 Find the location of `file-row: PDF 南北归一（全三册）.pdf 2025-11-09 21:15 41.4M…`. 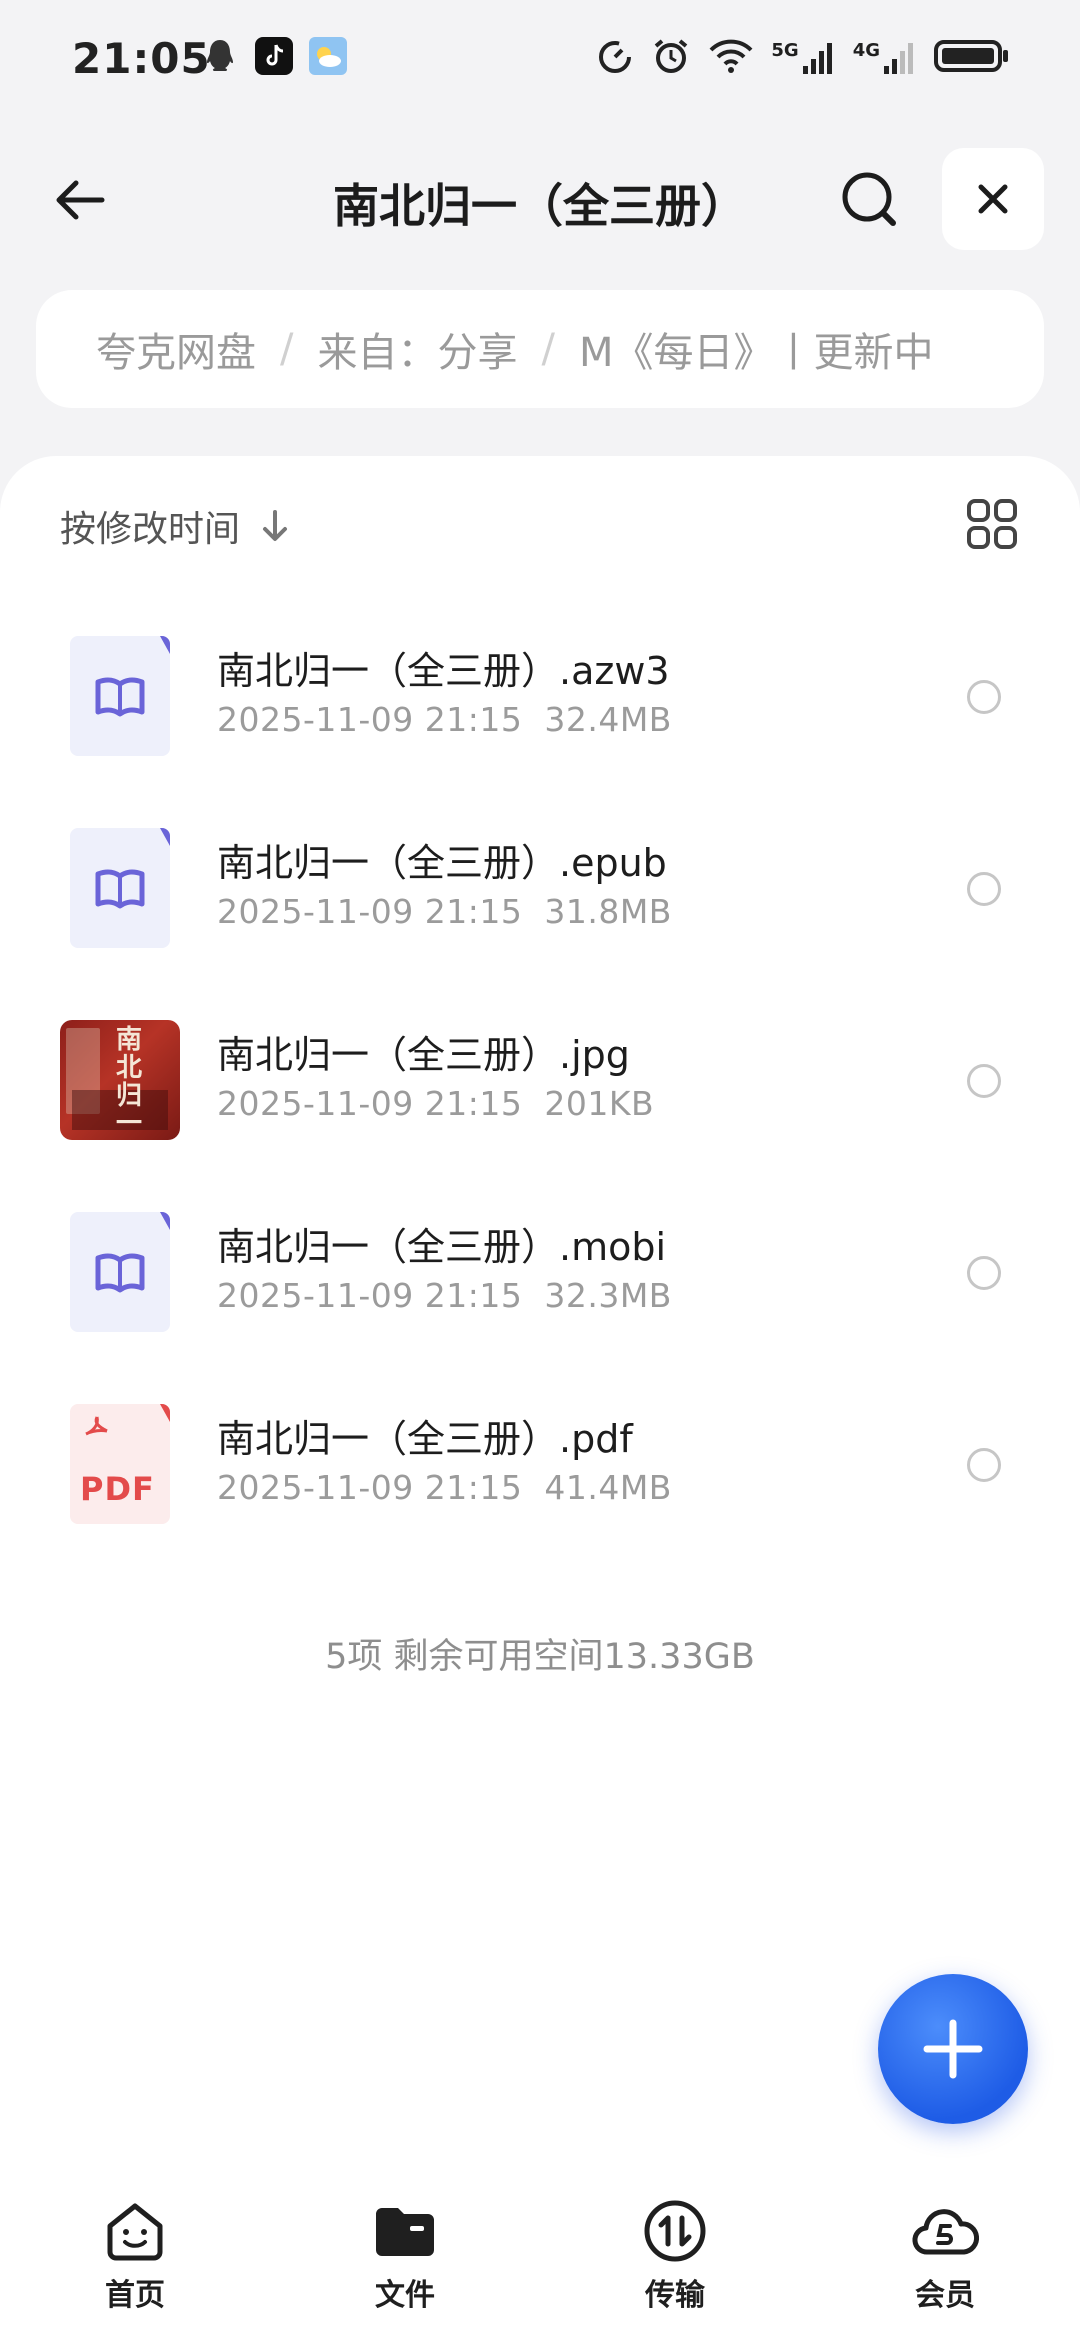

file-row: PDF 南北归一（全三册）.pdf 2025-11-09 21:15 41.4M… is located at coordinates (540, 1470).